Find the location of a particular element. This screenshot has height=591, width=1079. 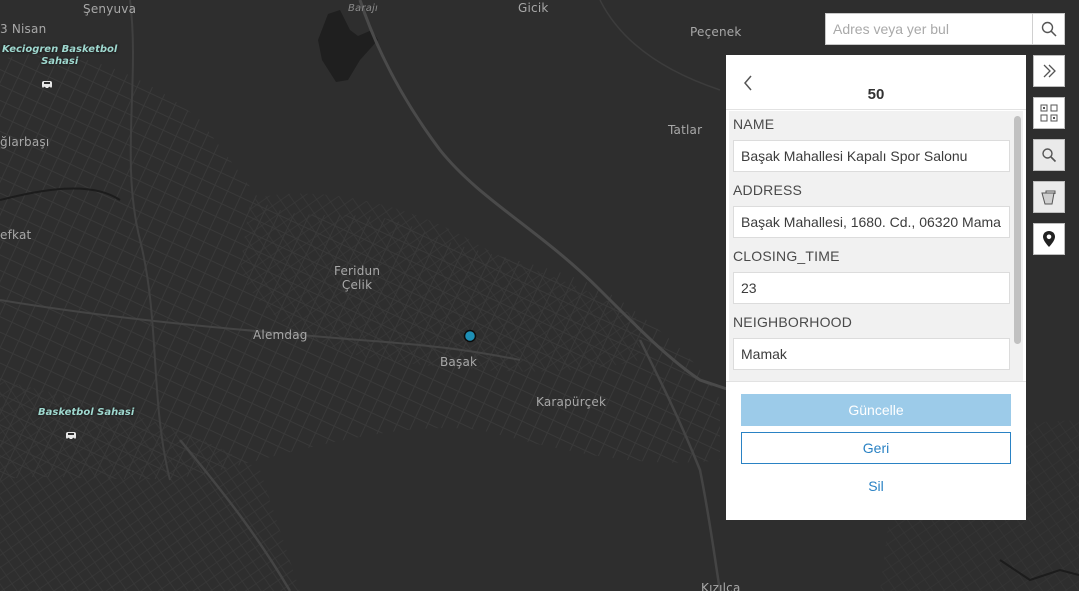

selected-feature-point is located at coordinates (470, 336).